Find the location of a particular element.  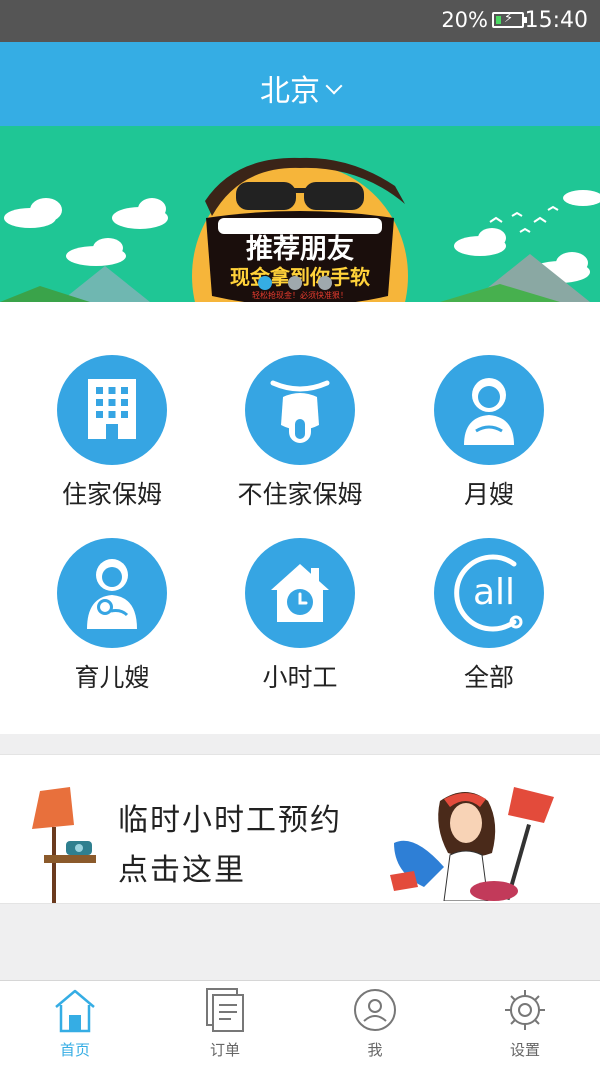

home-icon is located at coordinates (75, 1007).